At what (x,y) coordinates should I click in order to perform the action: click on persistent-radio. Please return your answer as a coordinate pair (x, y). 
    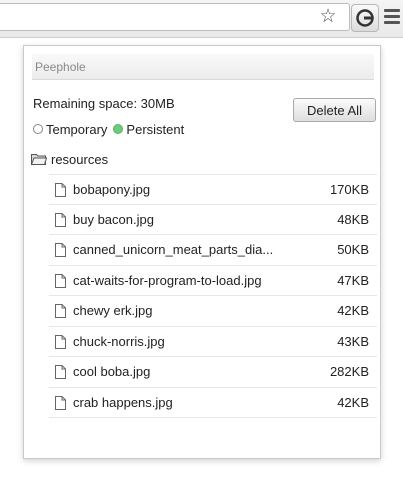
    Looking at the image, I should click on (118, 129).